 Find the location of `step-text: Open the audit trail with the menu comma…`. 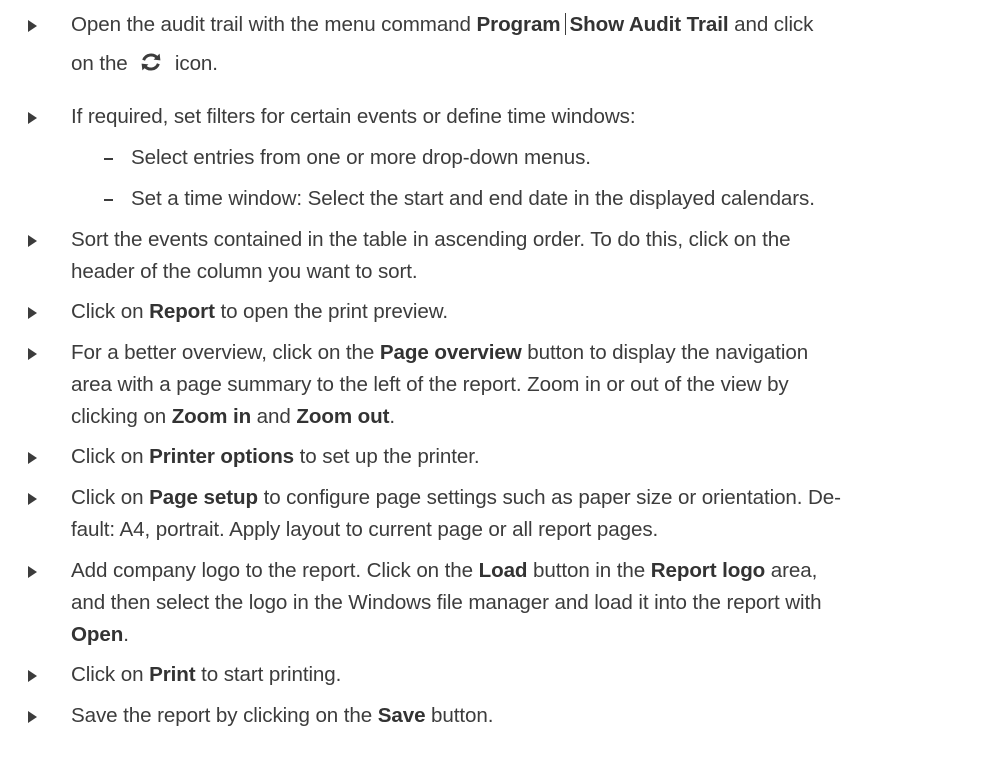

step-text: Open the audit trail with the menu comma… is located at coordinates (528, 25).